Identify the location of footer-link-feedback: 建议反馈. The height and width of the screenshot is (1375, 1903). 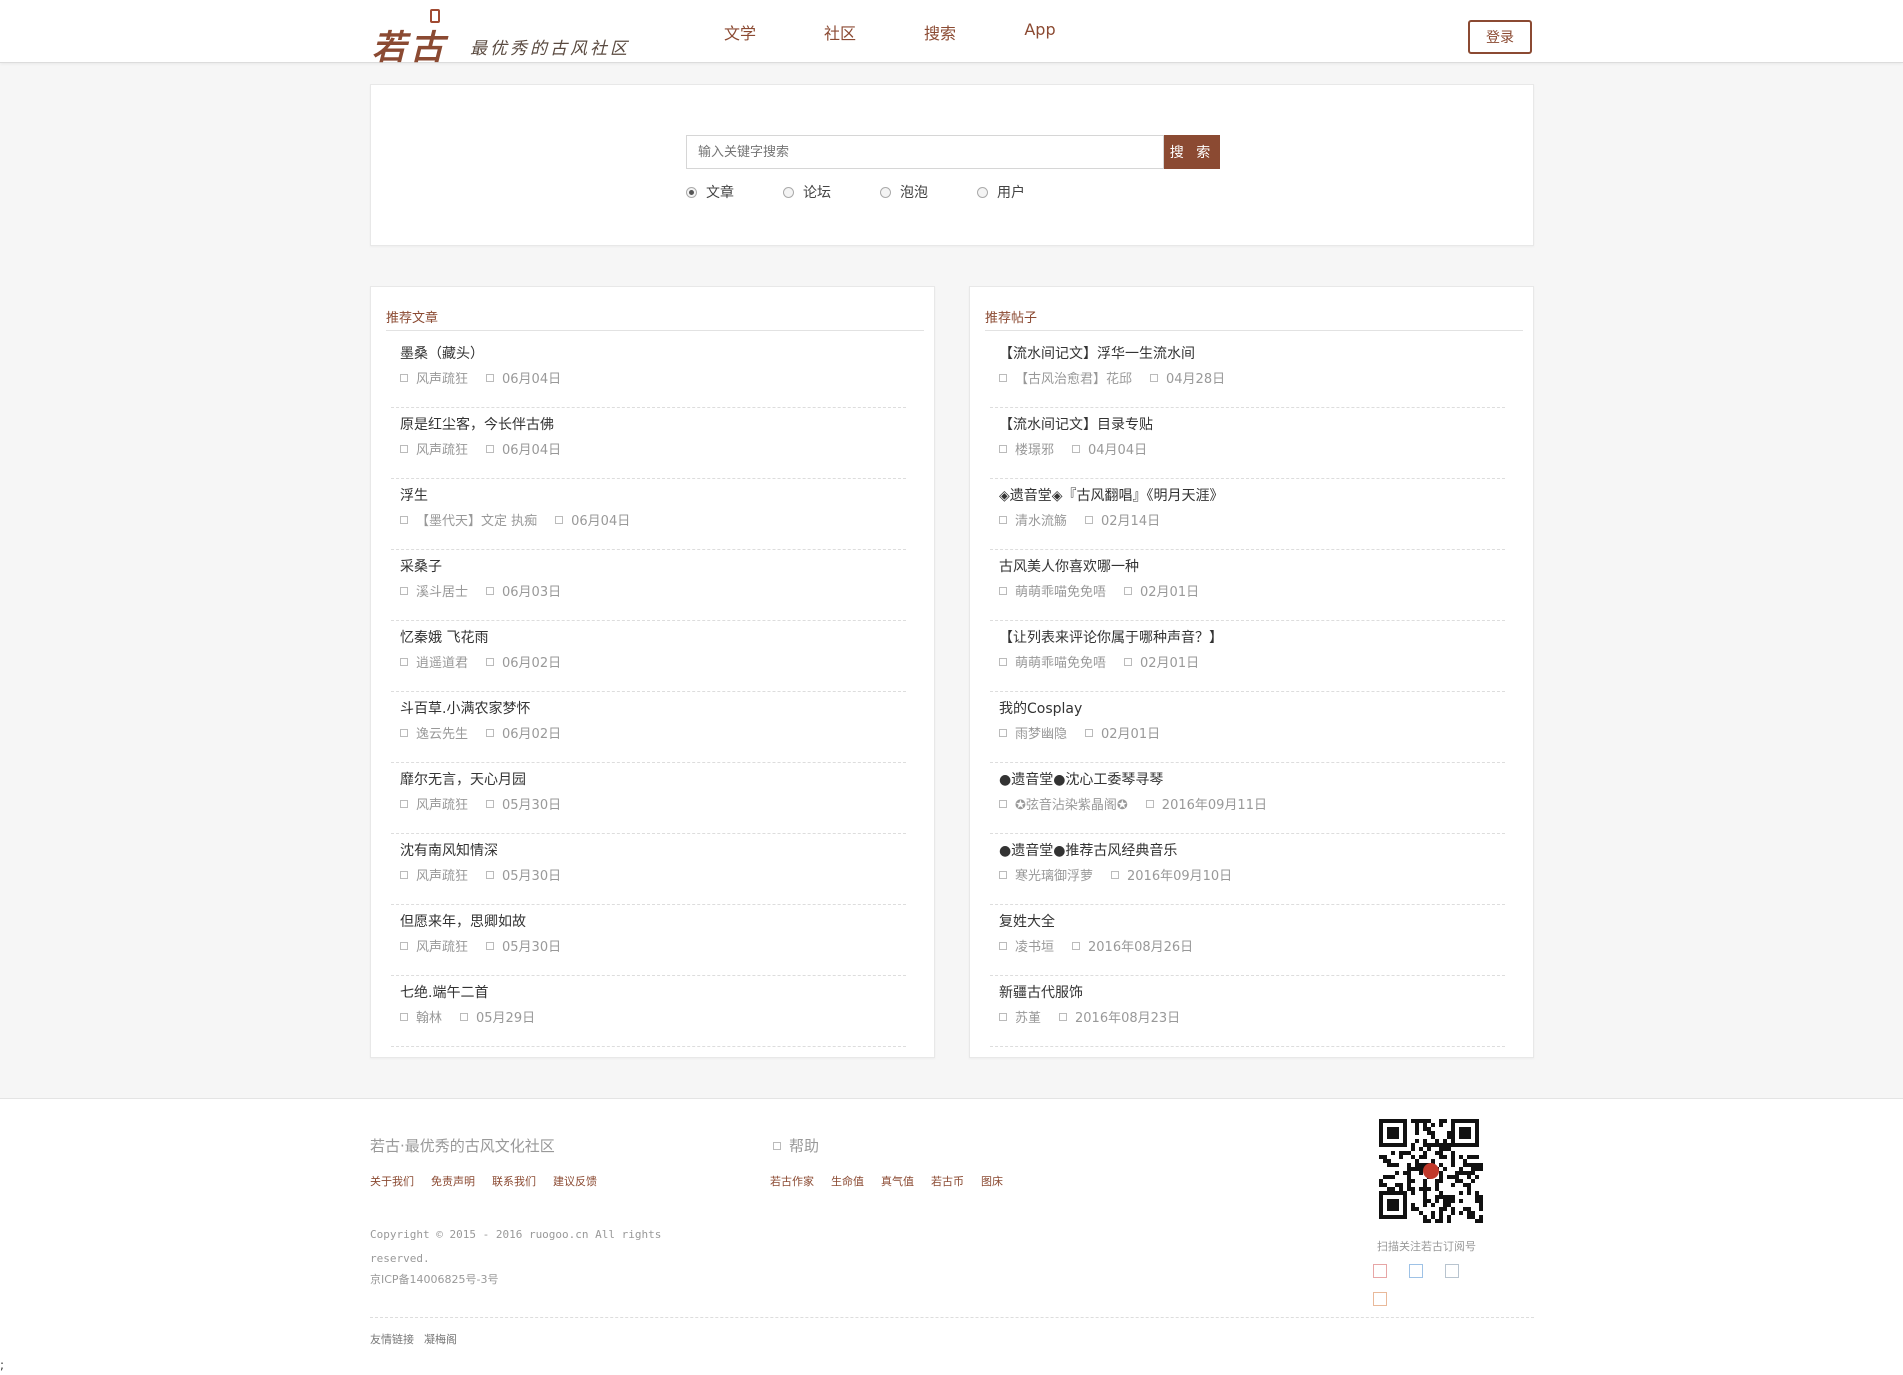
(575, 1181).